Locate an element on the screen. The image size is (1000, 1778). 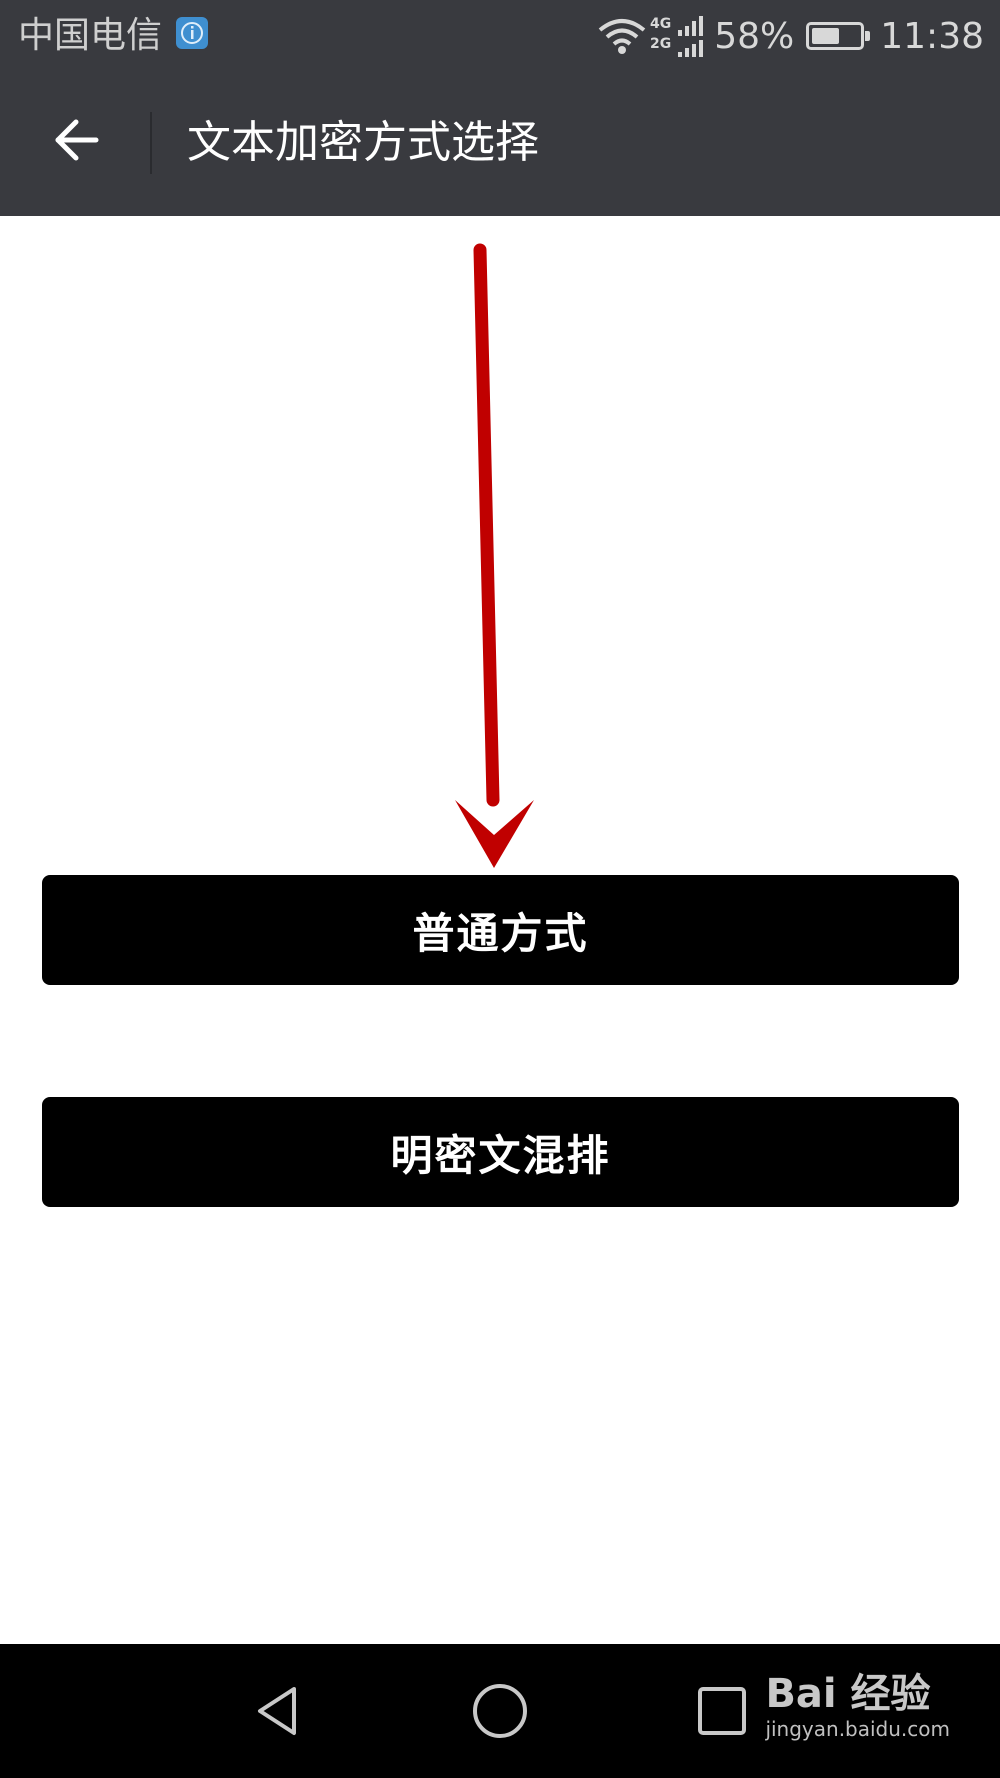
wifi-icon is located at coordinates (622, 36).